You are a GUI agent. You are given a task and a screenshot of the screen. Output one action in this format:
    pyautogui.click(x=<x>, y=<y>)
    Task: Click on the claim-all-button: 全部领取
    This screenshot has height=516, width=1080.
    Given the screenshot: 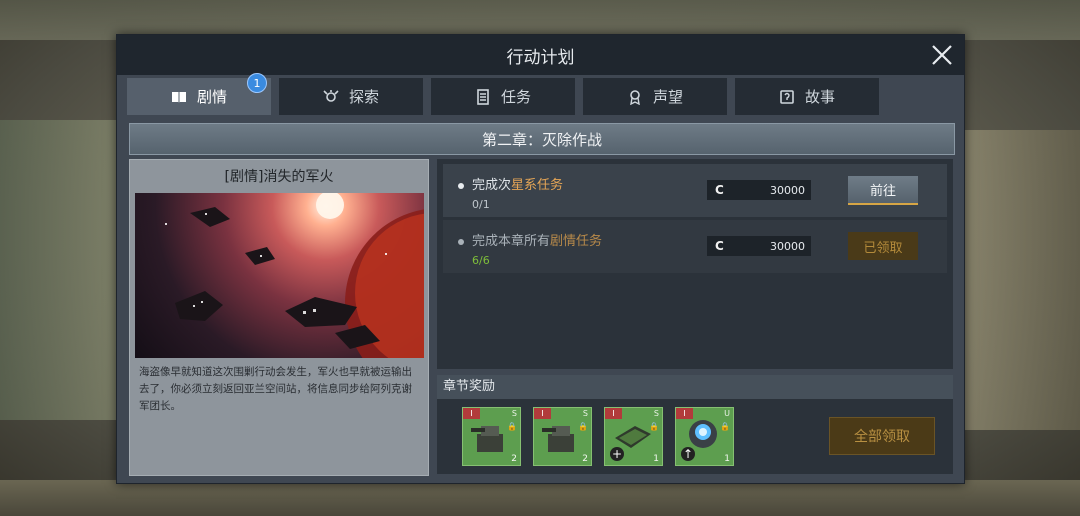 What is the action you would take?
    pyautogui.click(x=882, y=436)
    